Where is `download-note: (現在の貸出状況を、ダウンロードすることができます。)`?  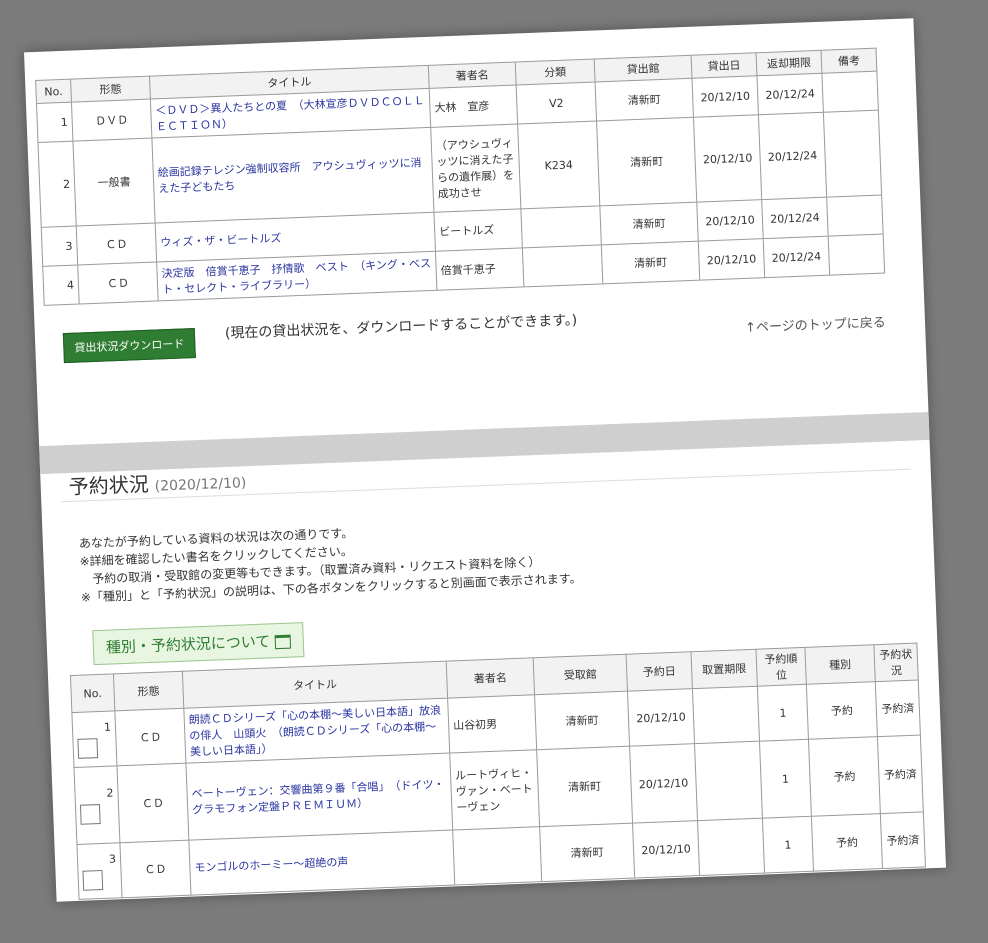 download-note: (現在の貸出状況を、ダウンロードすることができます。) is located at coordinates (401, 327).